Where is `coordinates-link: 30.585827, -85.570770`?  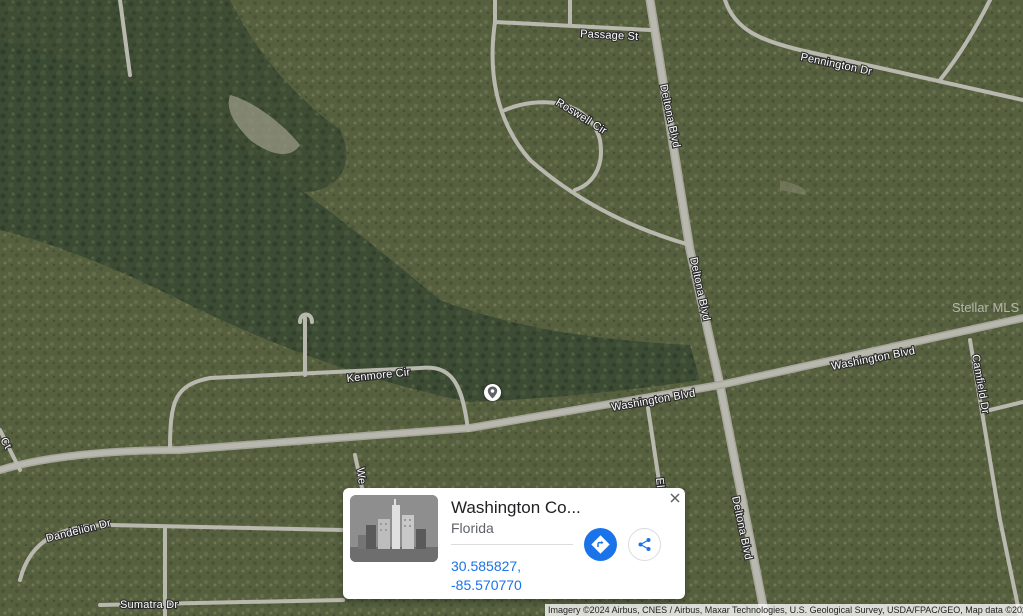
coordinates-link: 30.585827, -85.570770 is located at coordinates (486, 576).